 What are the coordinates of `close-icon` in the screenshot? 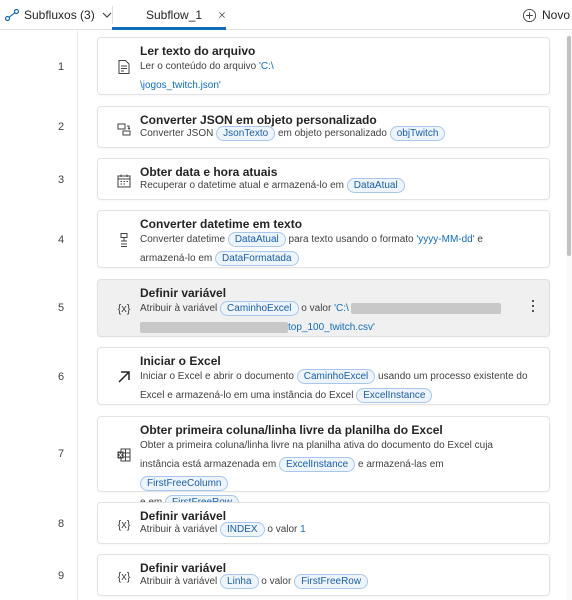 It's located at (222, 15).